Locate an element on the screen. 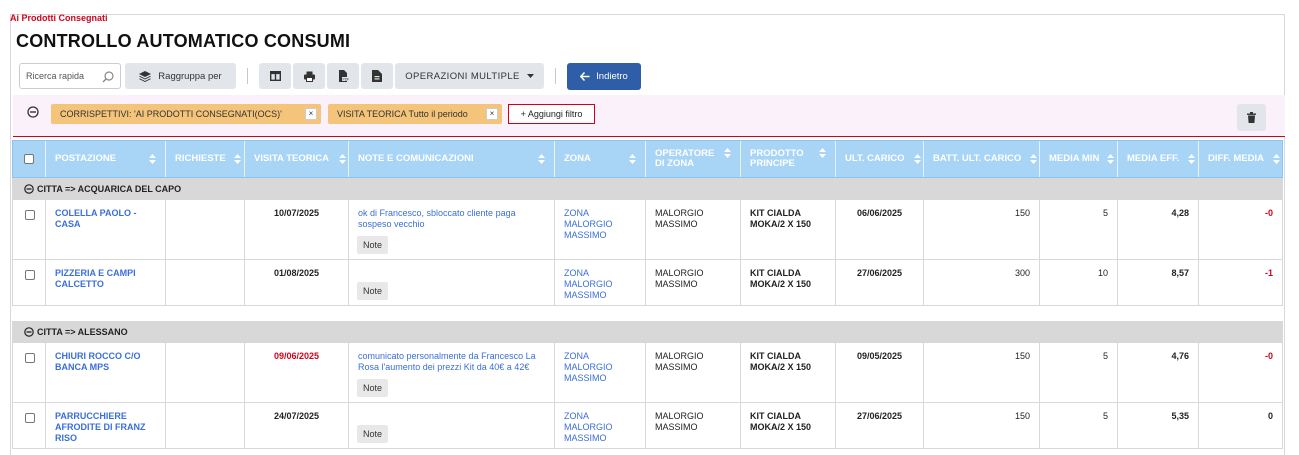 The width and height of the screenshot is (1299, 455). note-cell: Note is located at coordinates (452, 425).